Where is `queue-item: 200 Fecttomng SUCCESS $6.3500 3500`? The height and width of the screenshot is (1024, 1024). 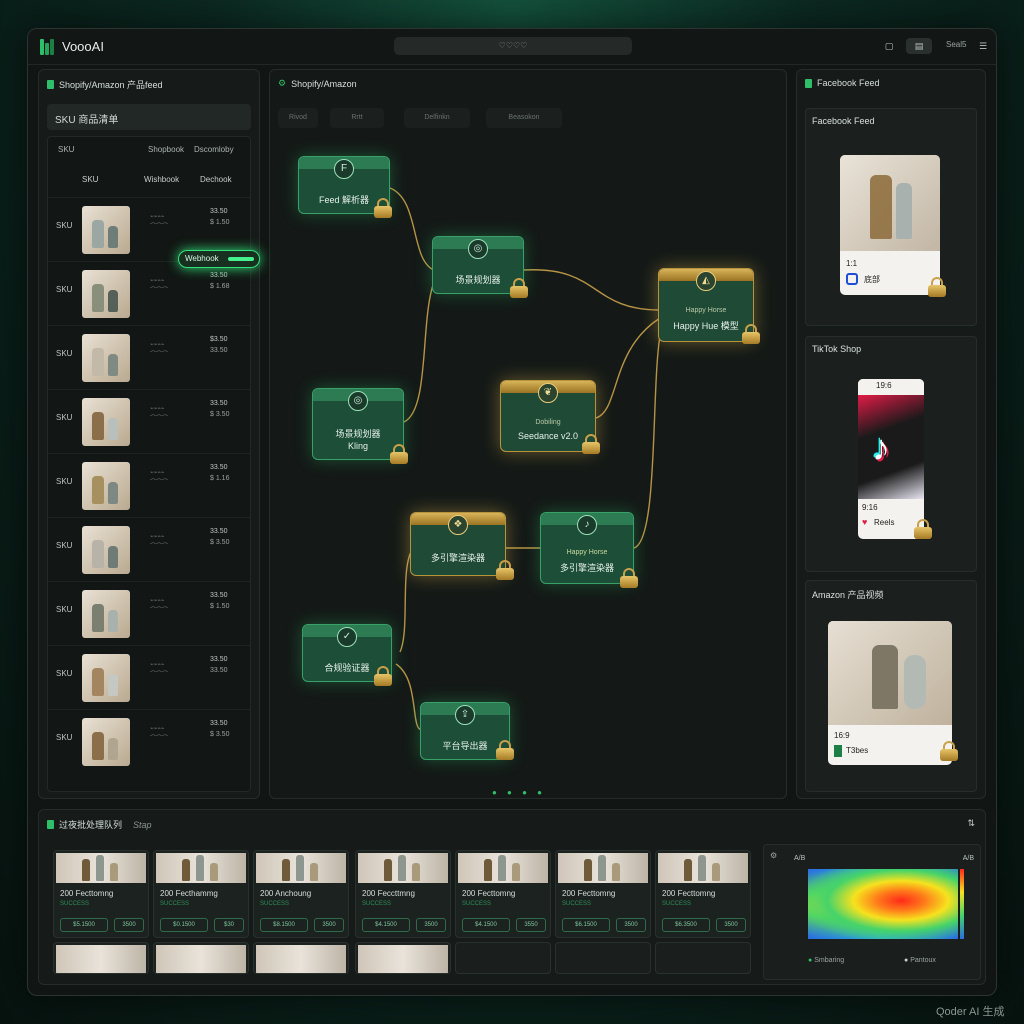
queue-item: 200 Fecttomng SUCCESS $6.3500 3500 is located at coordinates (703, 894).